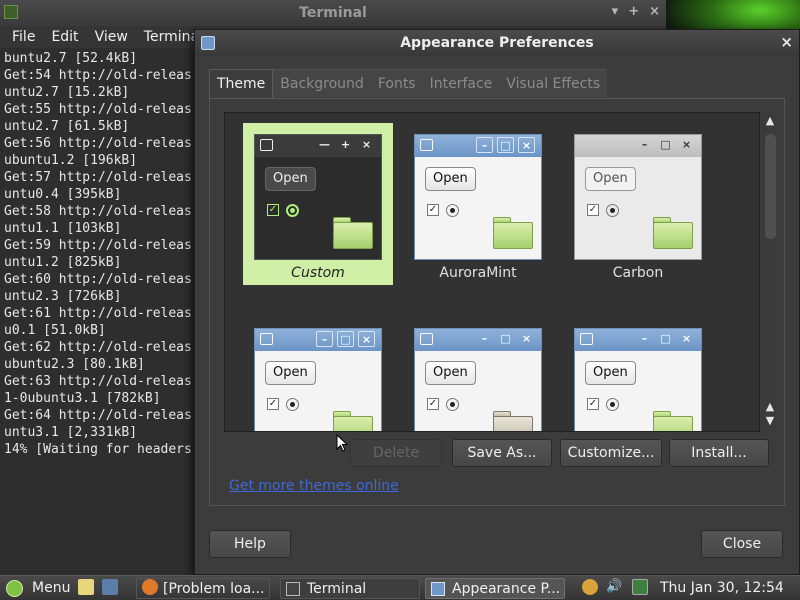  I want to click on terminal-task-icon, so click(293, 589).